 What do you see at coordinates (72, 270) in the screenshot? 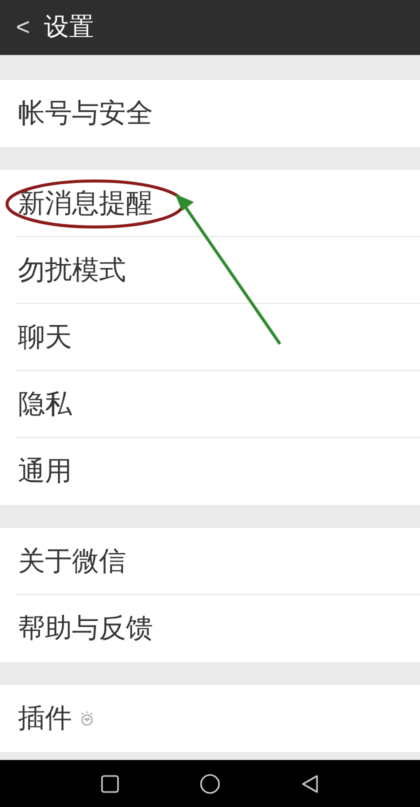
I see `settings-item: 勿扰模式` at bounding box center [72, 270].